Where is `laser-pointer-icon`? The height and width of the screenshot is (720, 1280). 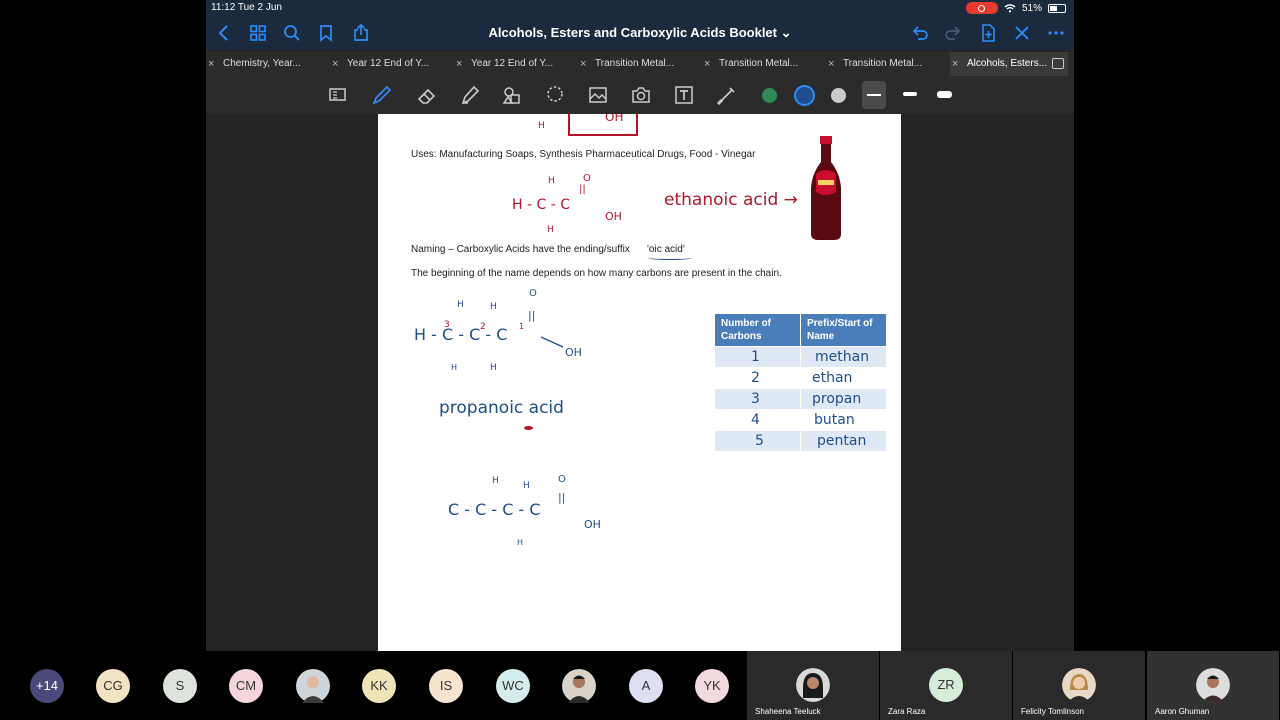 laser-pointer-icon is located at coordinates (727, 95).